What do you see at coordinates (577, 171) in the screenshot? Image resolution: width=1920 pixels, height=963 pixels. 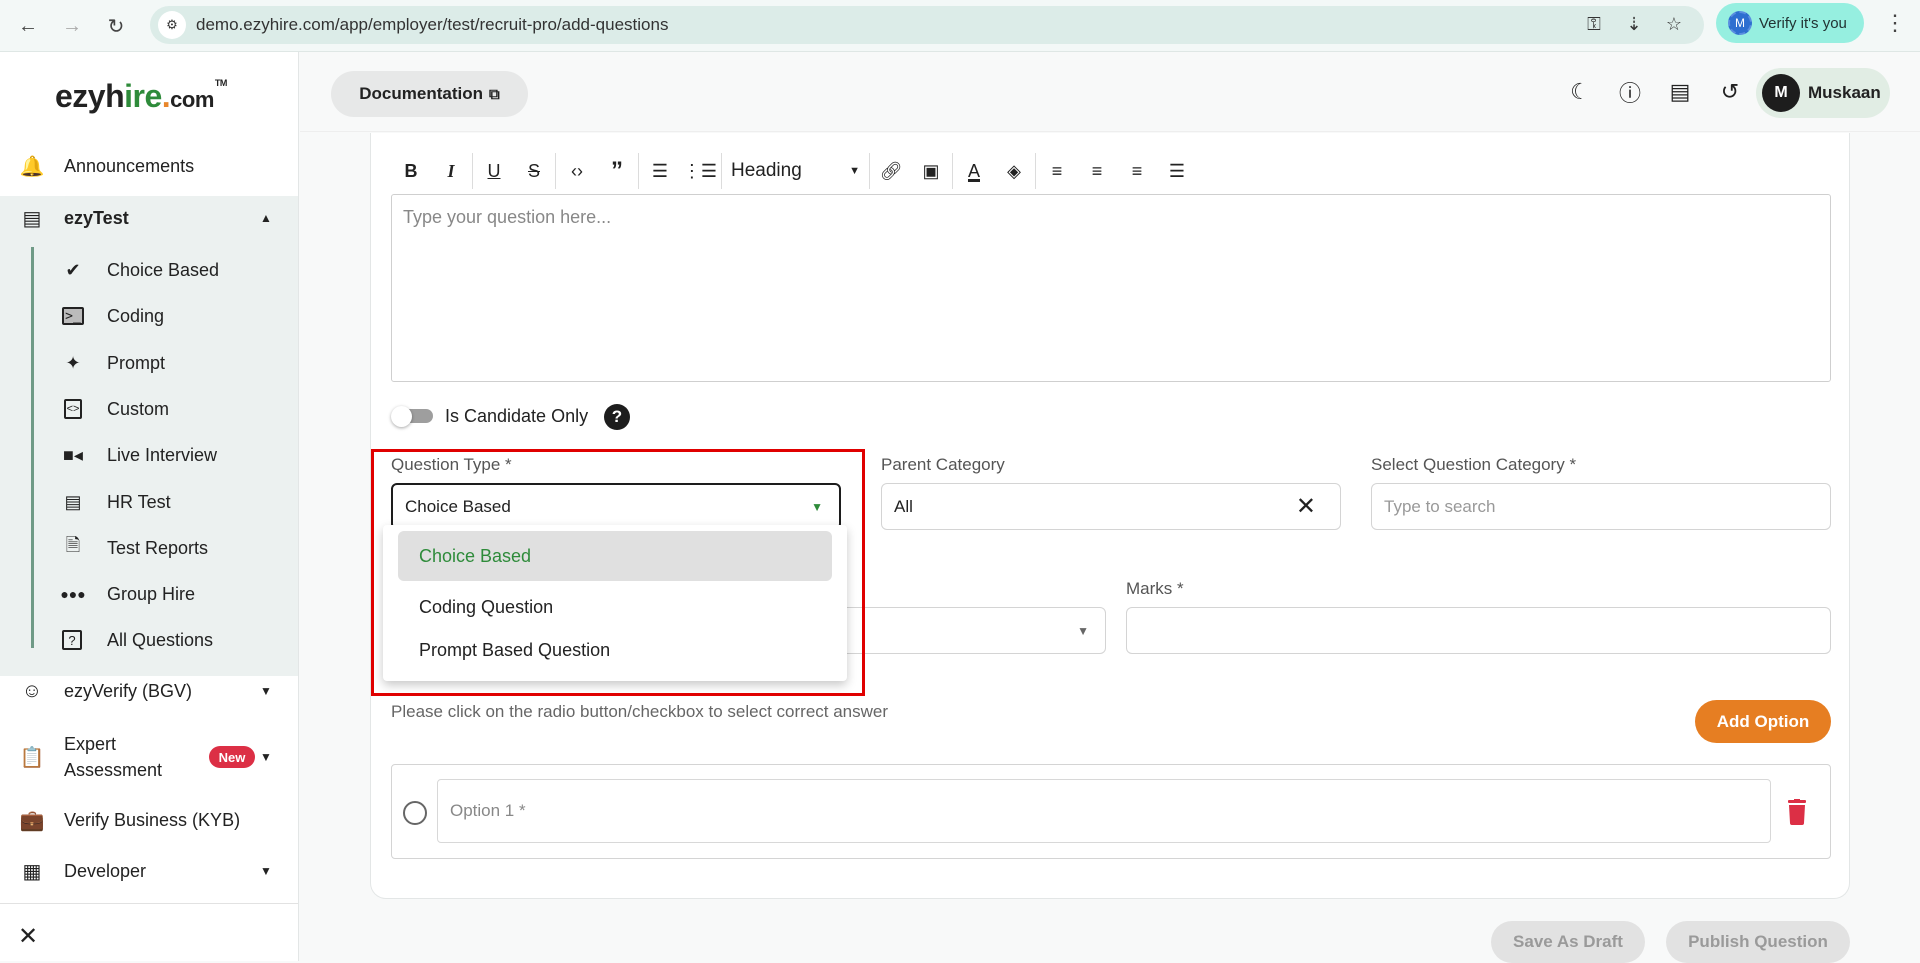 I see `code-icon: ‹›` at bounding box center [577, 171].